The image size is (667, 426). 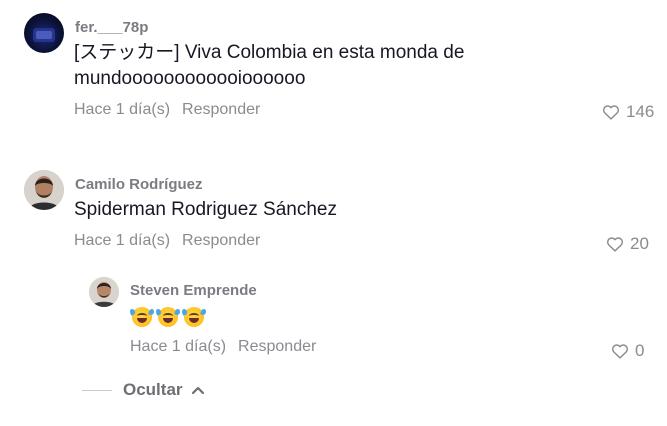 I want to click on like-count: 146, so click(x=640, y=111).